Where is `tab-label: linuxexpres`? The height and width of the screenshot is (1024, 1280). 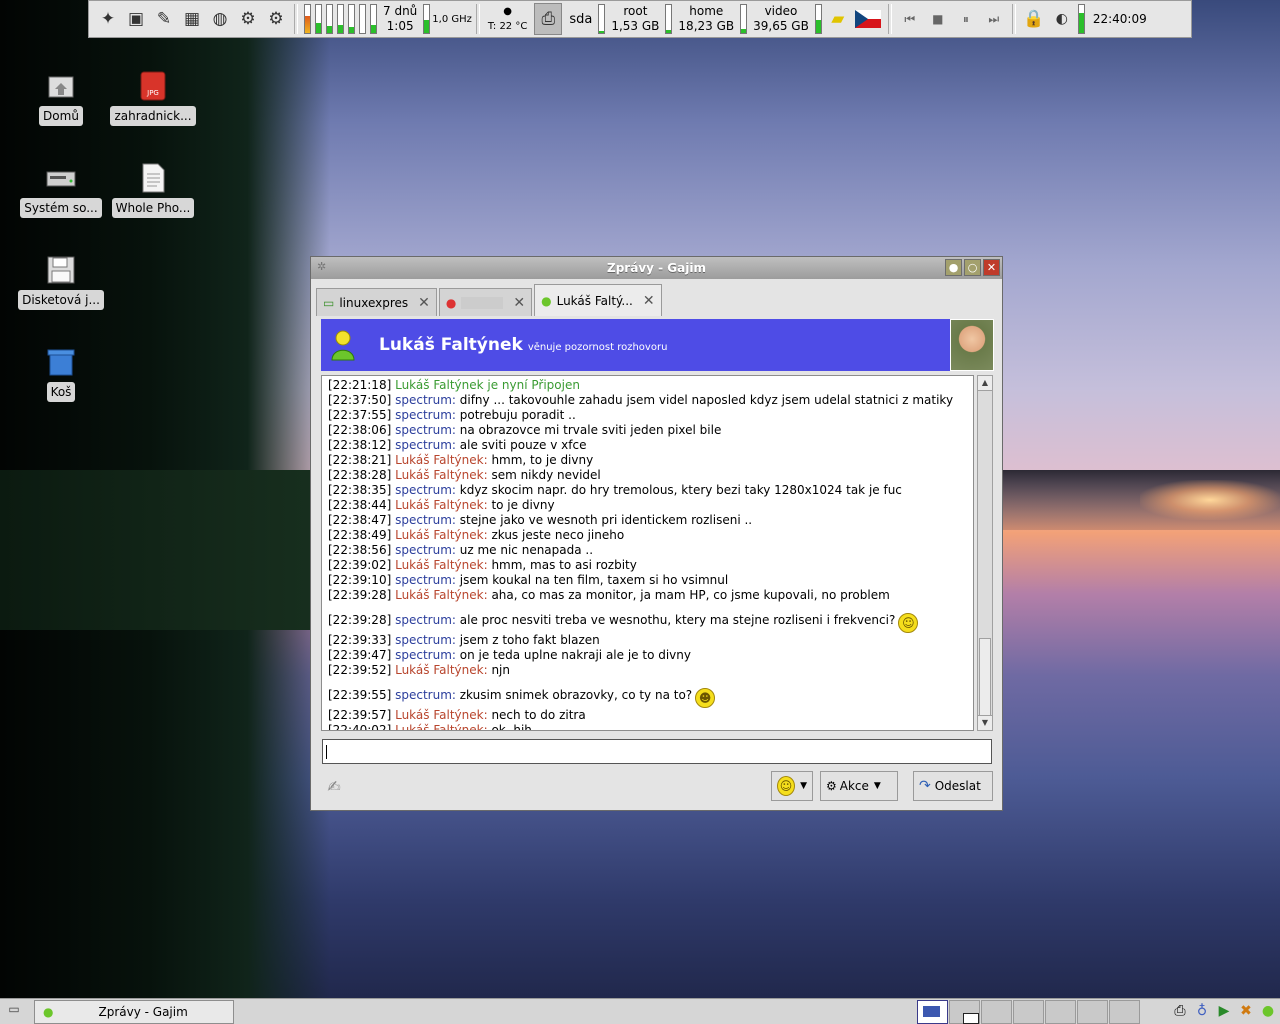
tab-label: linuxexpres is located at coordinates (374, 302).